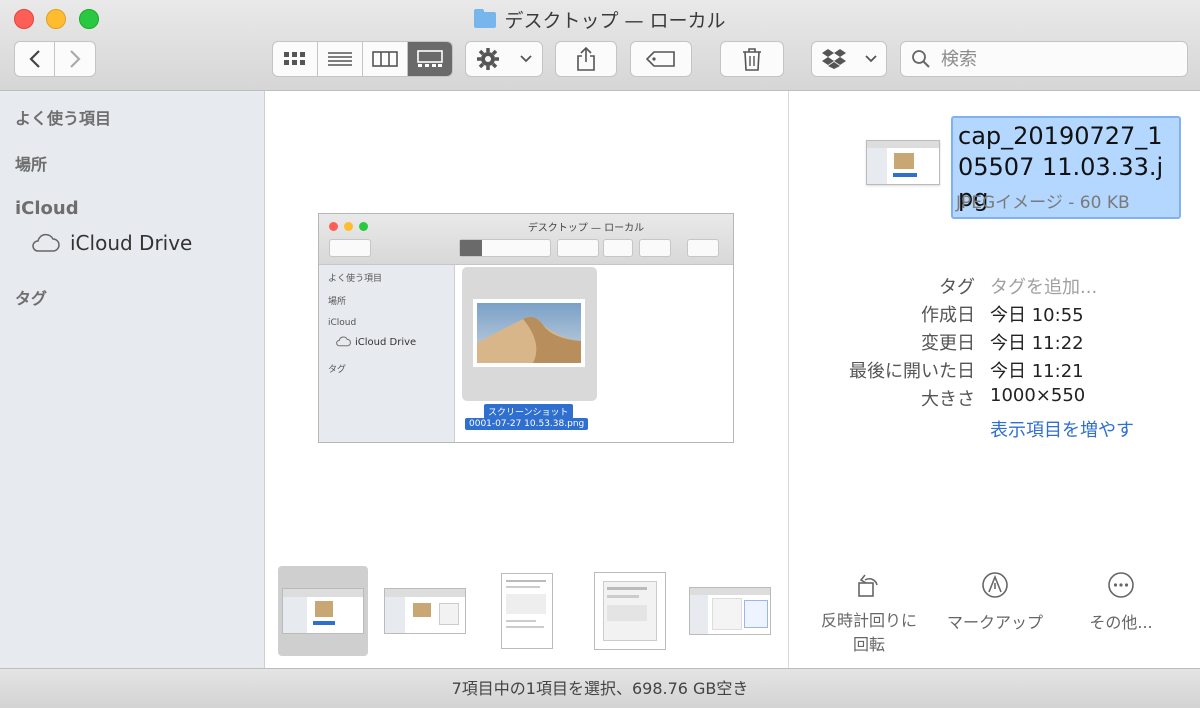  What do you see at coordinates (1056, 59) in the screenshot?
I see `search-input` at bounding box center [1056, 59].